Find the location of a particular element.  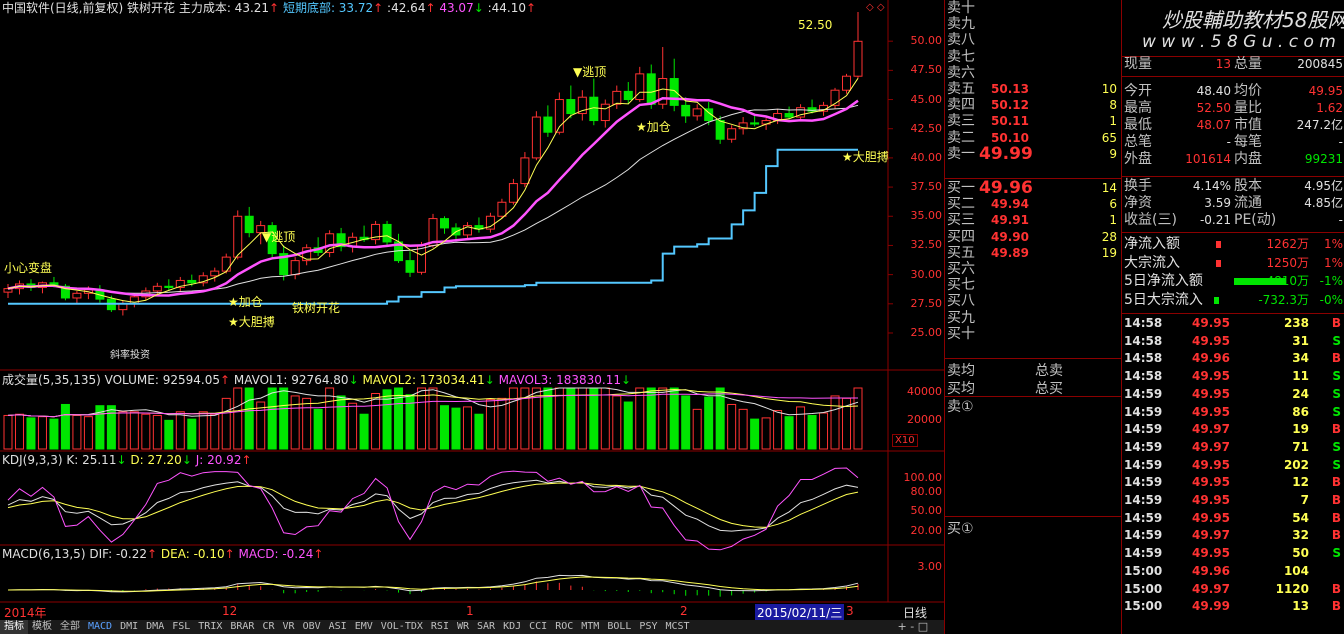

tab-cci: CCI is located at coordinates (538, 627).